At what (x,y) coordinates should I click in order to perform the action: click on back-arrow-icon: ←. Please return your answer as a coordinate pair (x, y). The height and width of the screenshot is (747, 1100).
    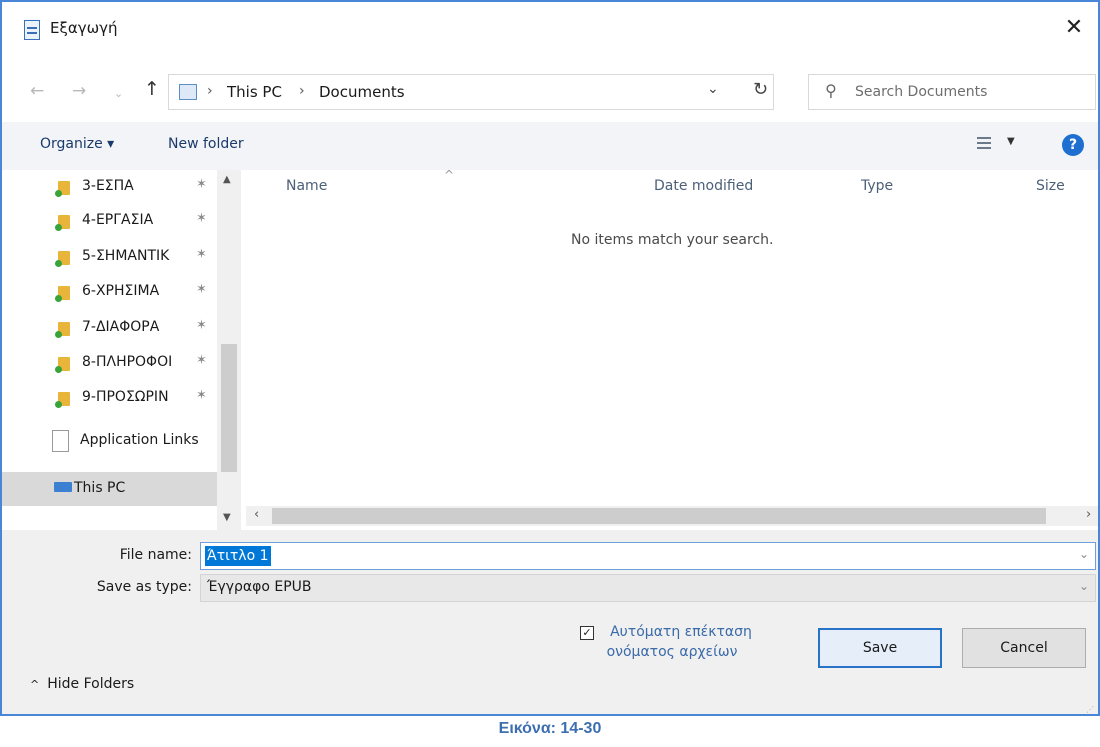
    Looking at the image, I should click on (37, 91).